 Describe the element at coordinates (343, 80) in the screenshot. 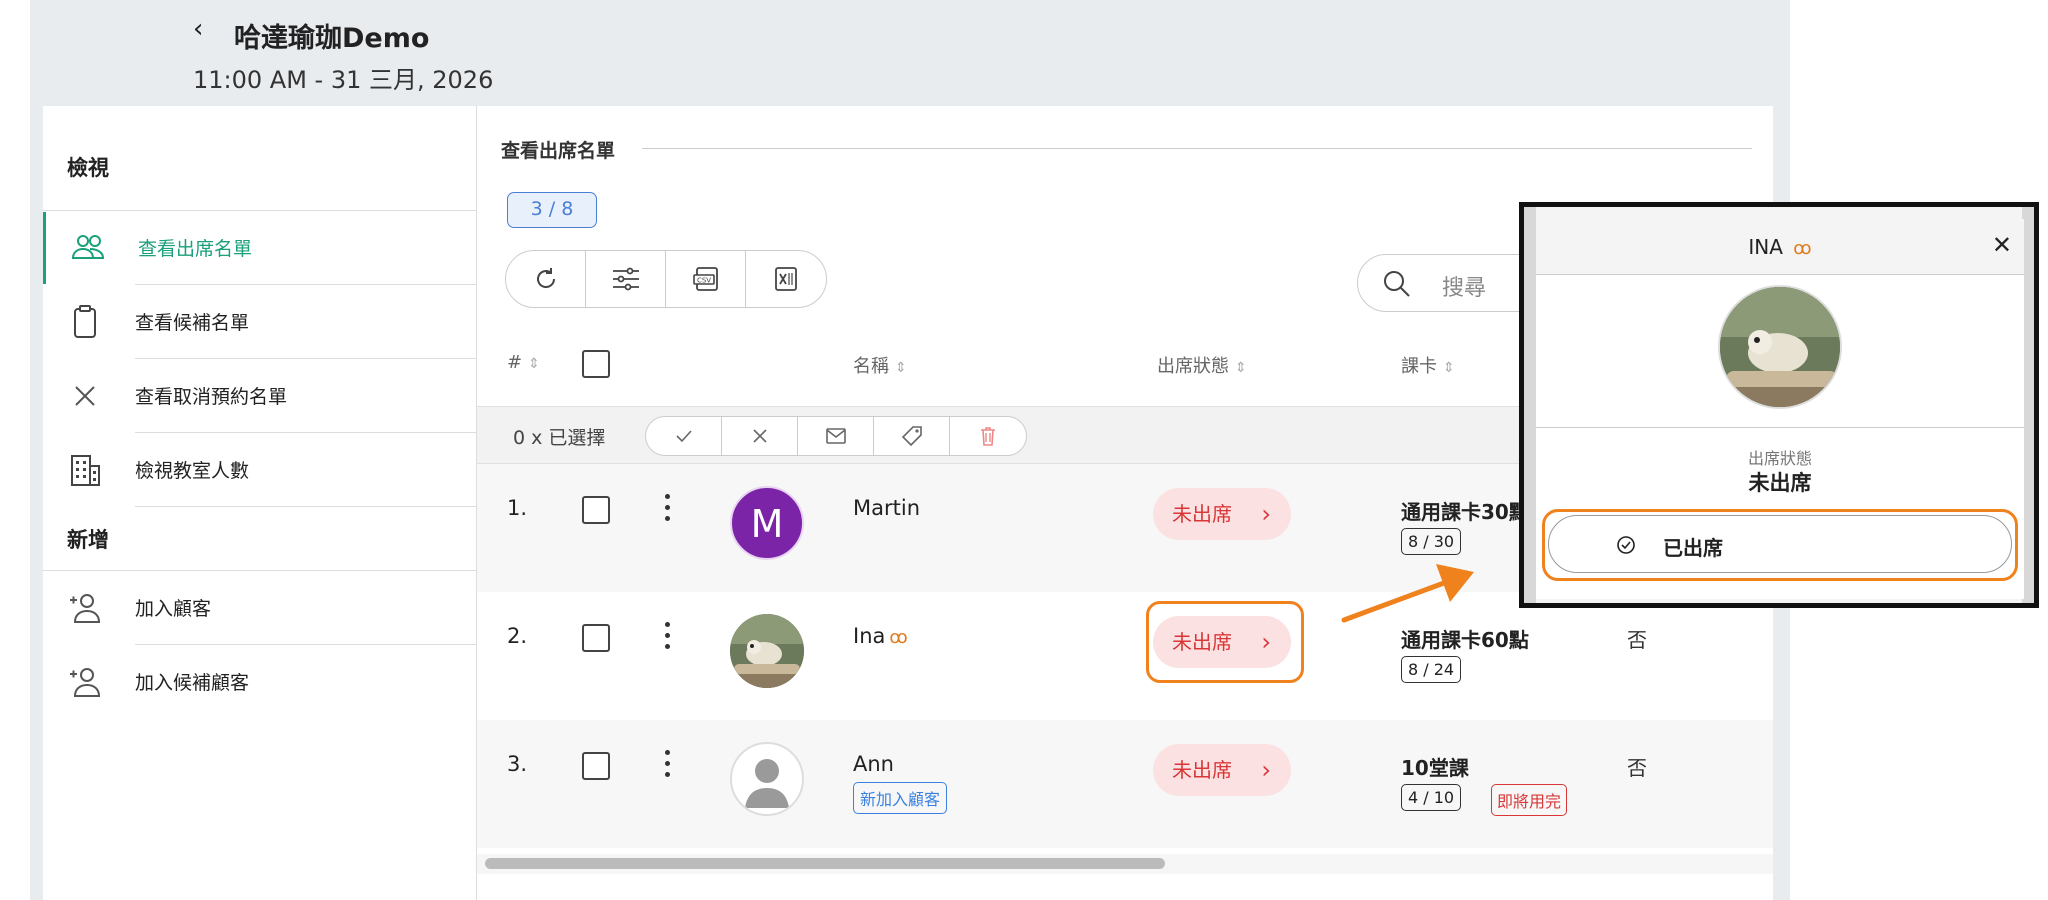

I see `class-datetime: 11:00 AM - 31 三月, 2026` at that location.